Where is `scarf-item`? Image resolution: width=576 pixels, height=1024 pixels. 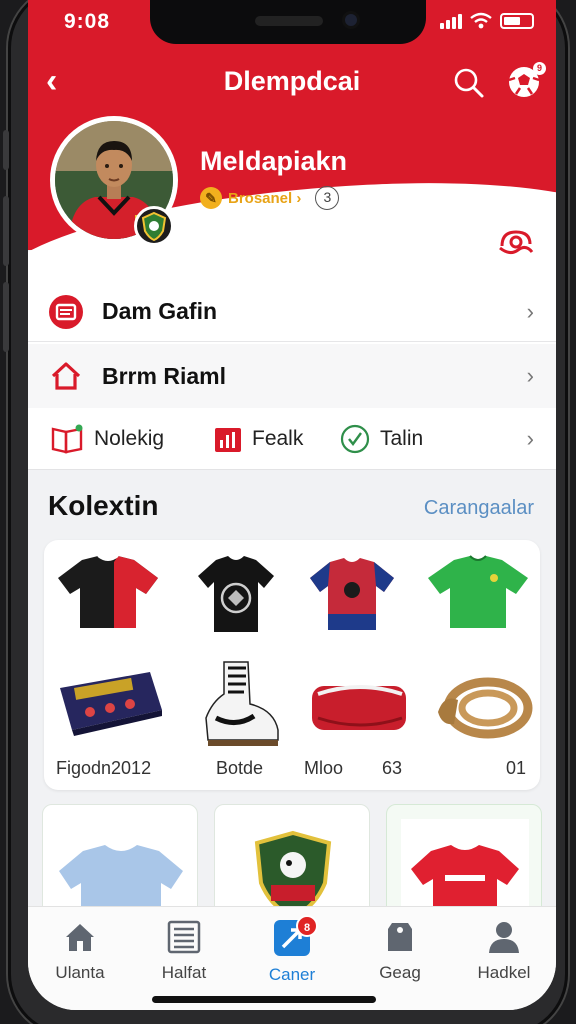
scarf-item is located at coordinates (359, 707).